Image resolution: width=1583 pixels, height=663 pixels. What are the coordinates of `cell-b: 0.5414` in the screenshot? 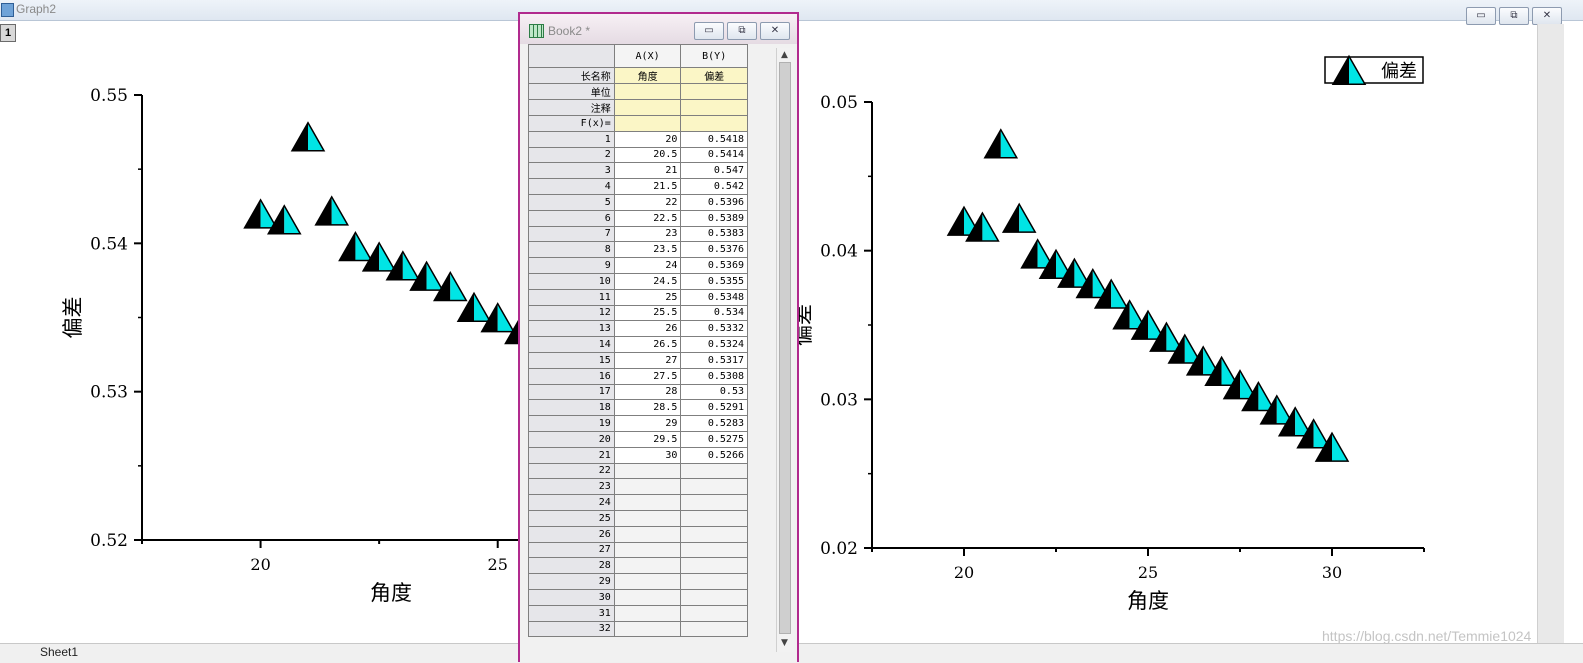 It's located at (714, 155).